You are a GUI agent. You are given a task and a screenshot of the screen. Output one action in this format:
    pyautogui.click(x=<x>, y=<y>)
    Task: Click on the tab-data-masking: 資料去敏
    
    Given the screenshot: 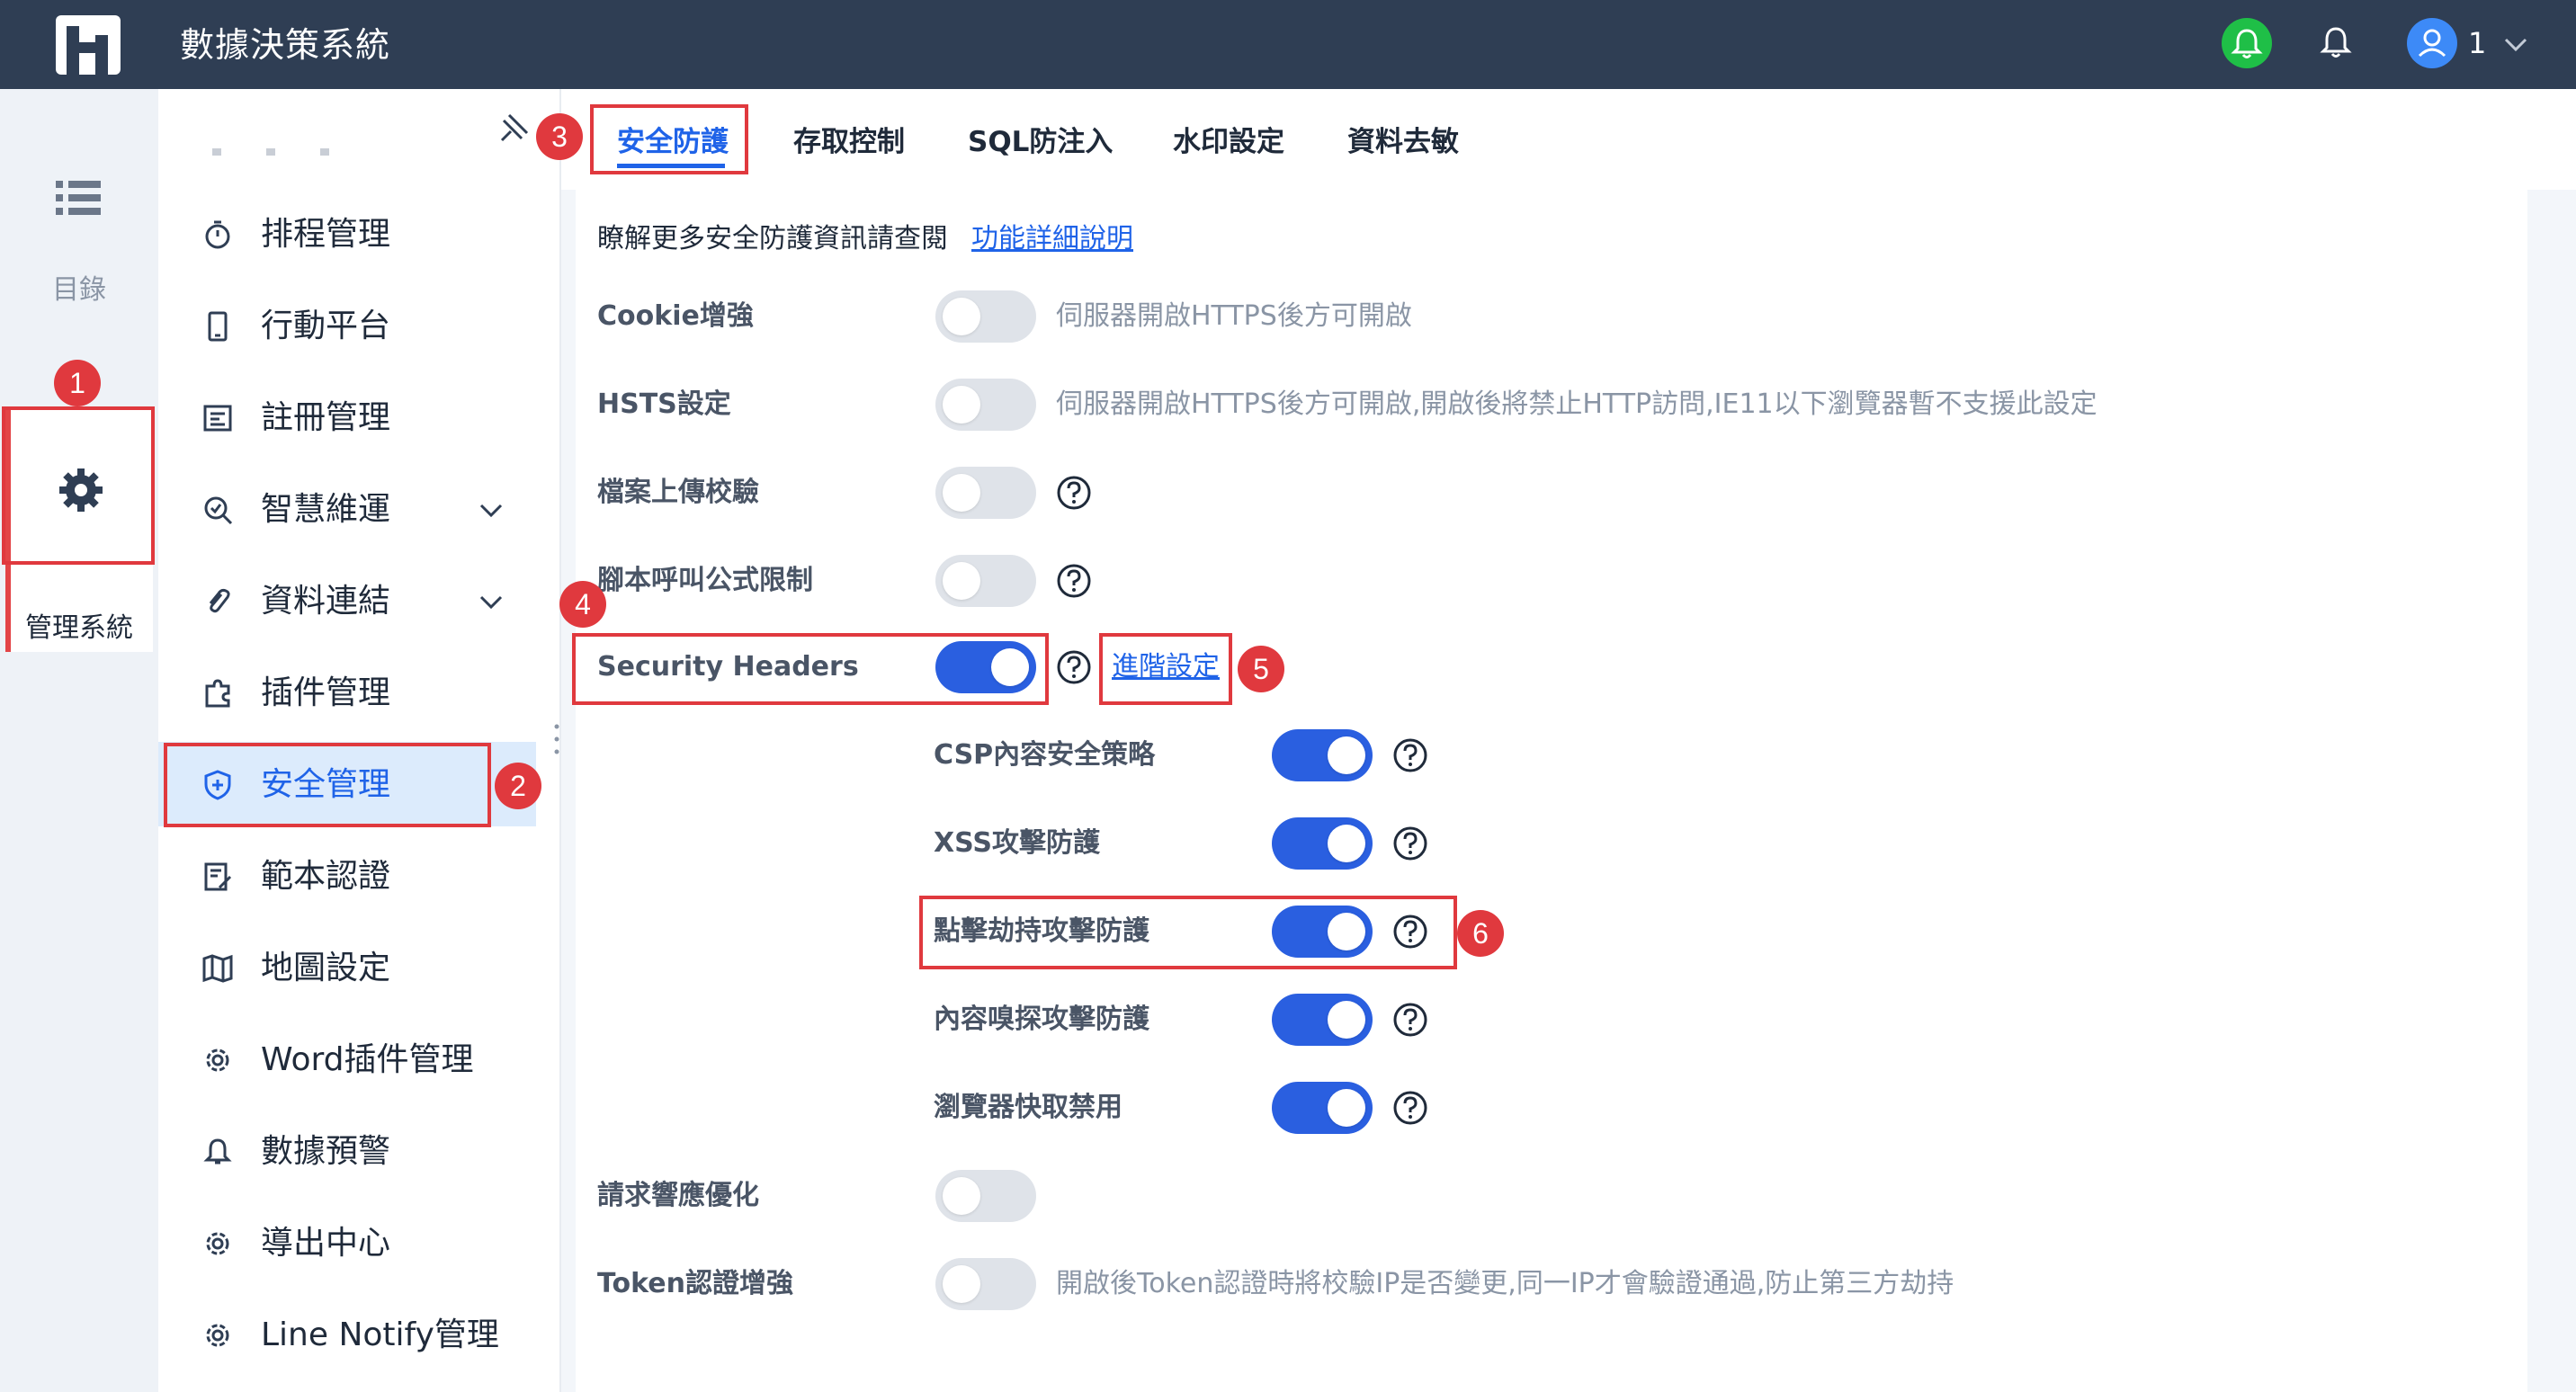 What is the action you would take?
    pyautogui.click(x=1403, y=142)
    